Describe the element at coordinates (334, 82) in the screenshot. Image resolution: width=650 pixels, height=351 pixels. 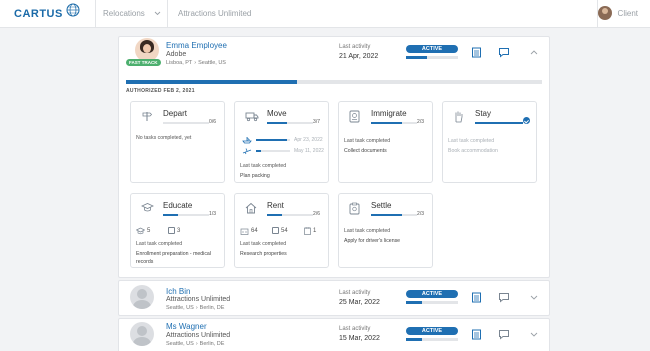
I see `relocation-progress-bar` at that location.